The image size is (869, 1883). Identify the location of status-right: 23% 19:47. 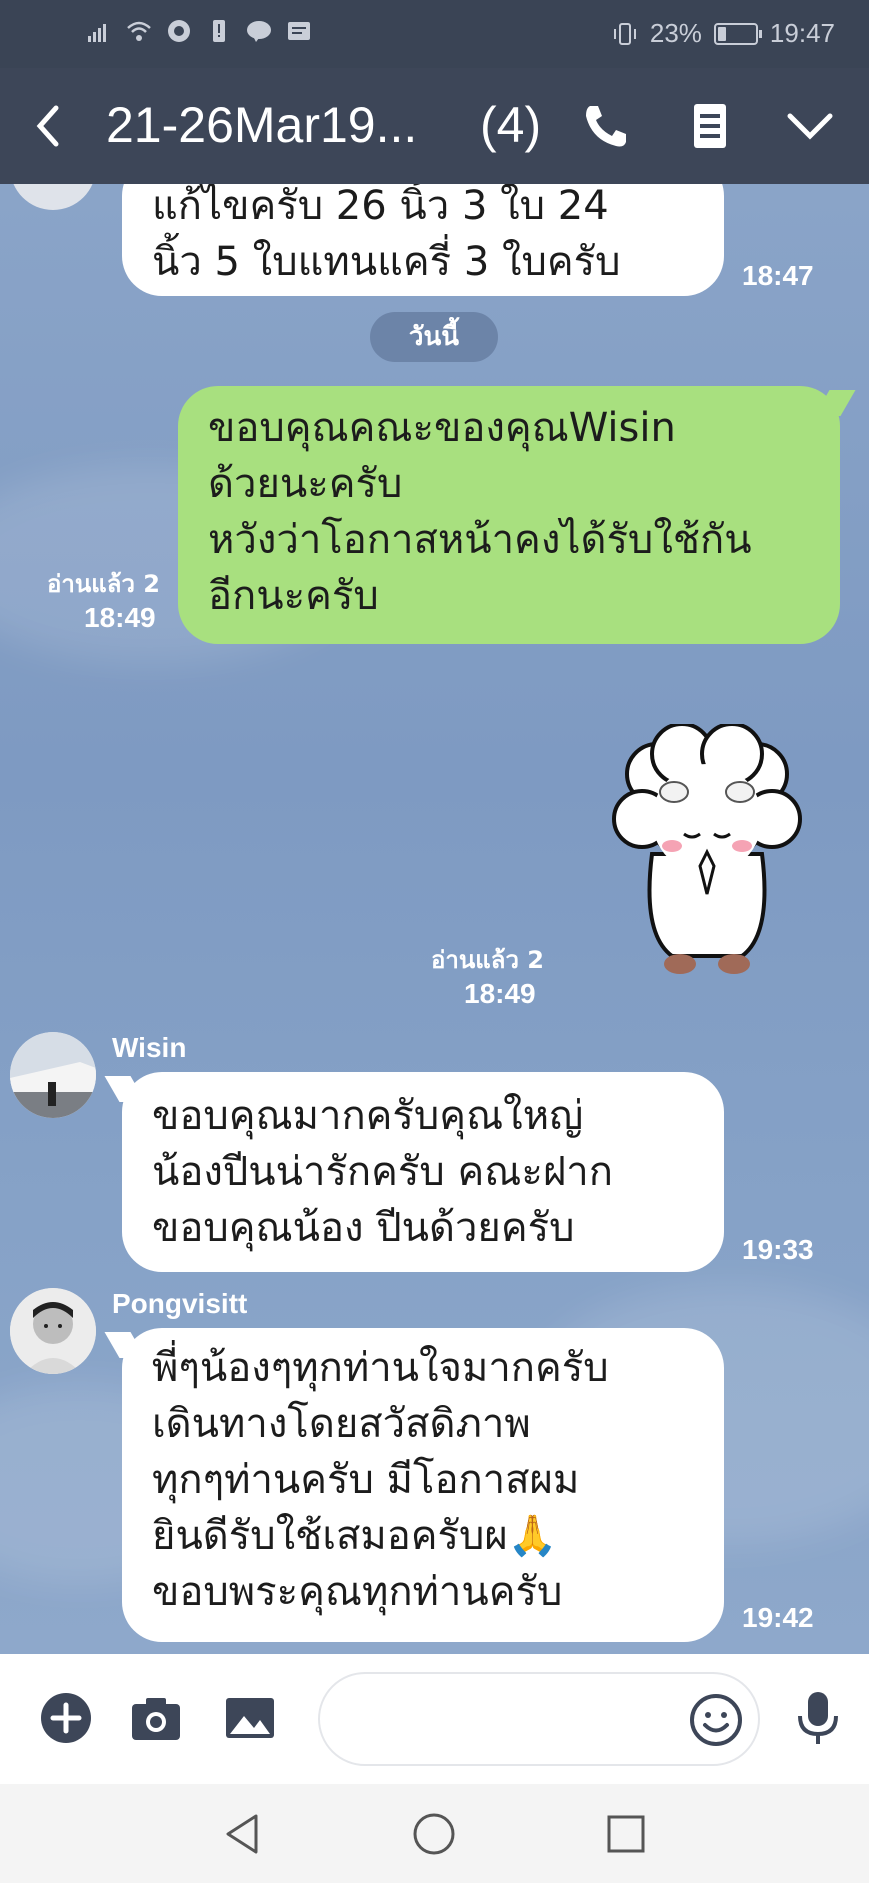
(723, 33).